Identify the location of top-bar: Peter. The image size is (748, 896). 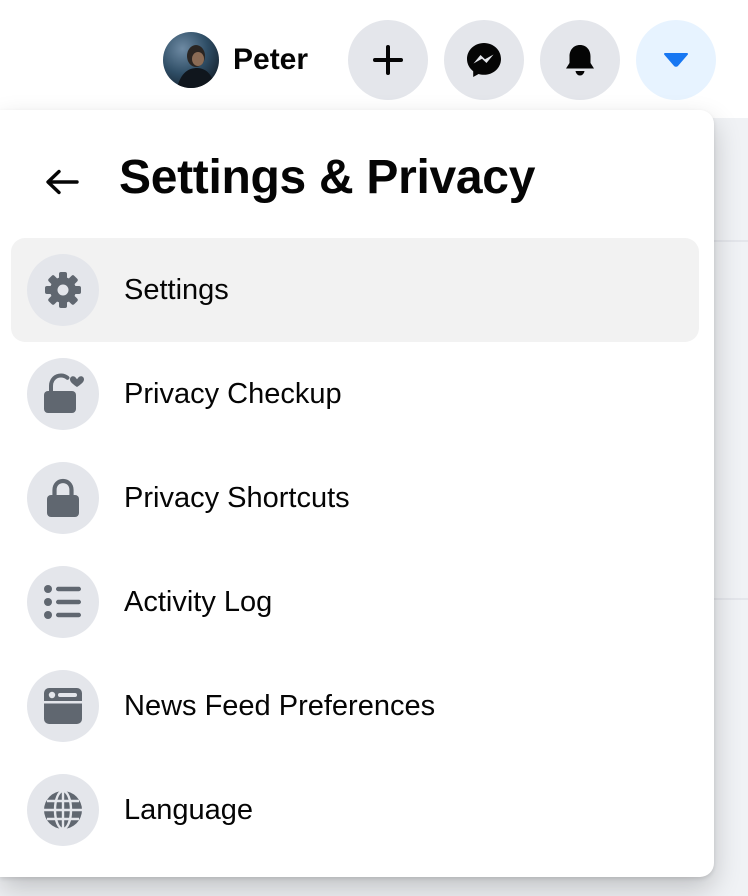
(374, 59).